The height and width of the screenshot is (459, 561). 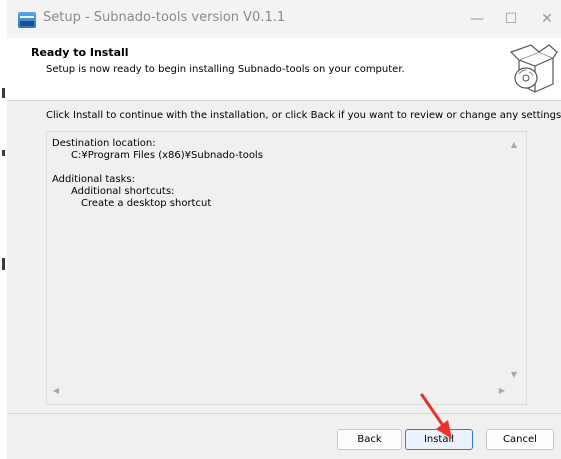 What do you see at coordinates (284, 100) in the screenshot?
I see `header-divider` at bounding box center [284, 100].